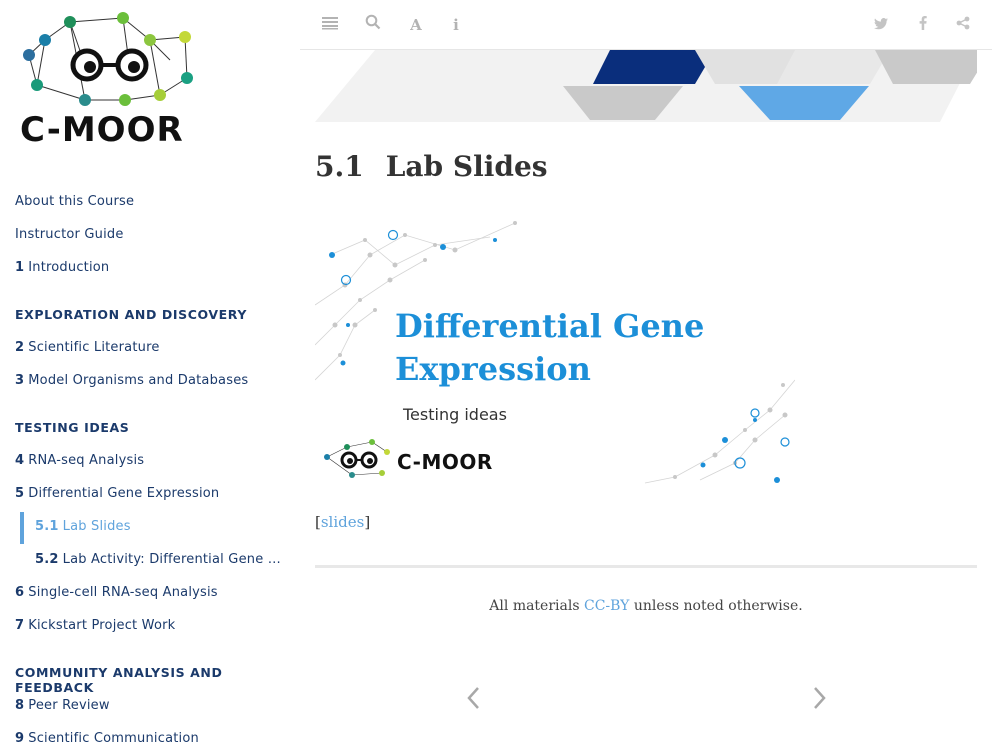 The height and width of the screenshot is (744, 992). Describe the element at coordinates (373, 25) in the screenshot. I see `search-icon` at that location.